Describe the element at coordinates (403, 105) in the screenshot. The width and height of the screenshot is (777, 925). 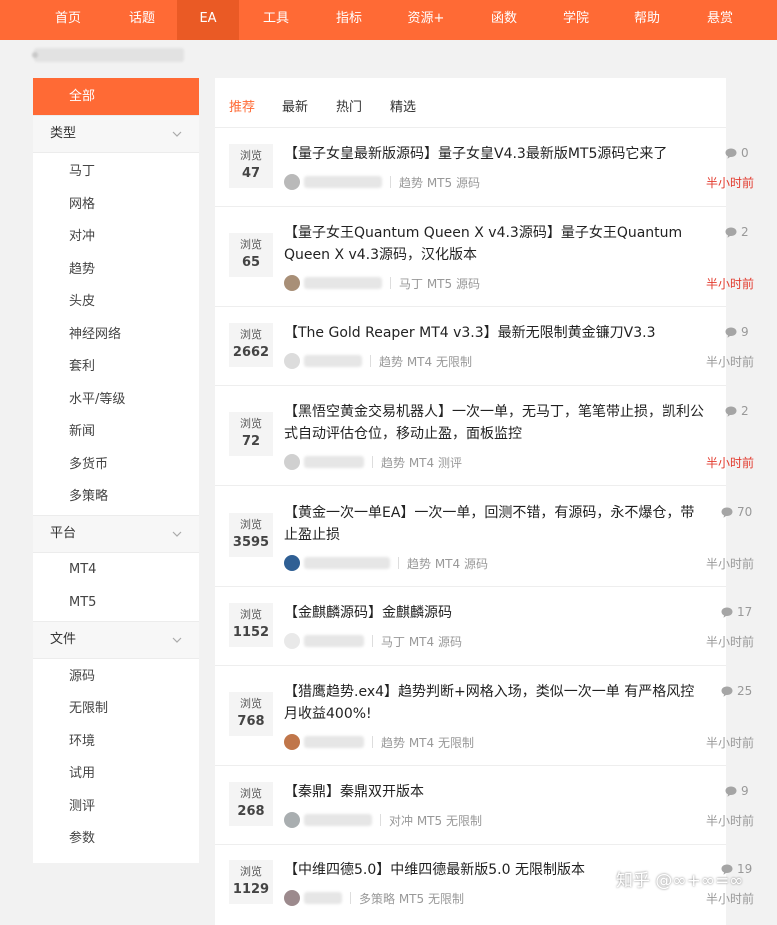
I see `tab-featured: 精选` at that location.